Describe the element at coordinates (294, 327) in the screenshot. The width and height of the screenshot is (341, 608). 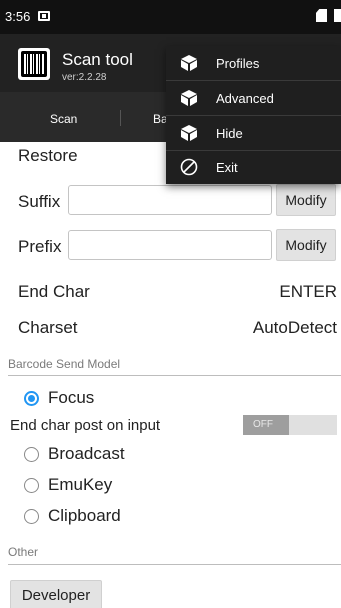
I see `charset-value: AutoDetect` at that location.